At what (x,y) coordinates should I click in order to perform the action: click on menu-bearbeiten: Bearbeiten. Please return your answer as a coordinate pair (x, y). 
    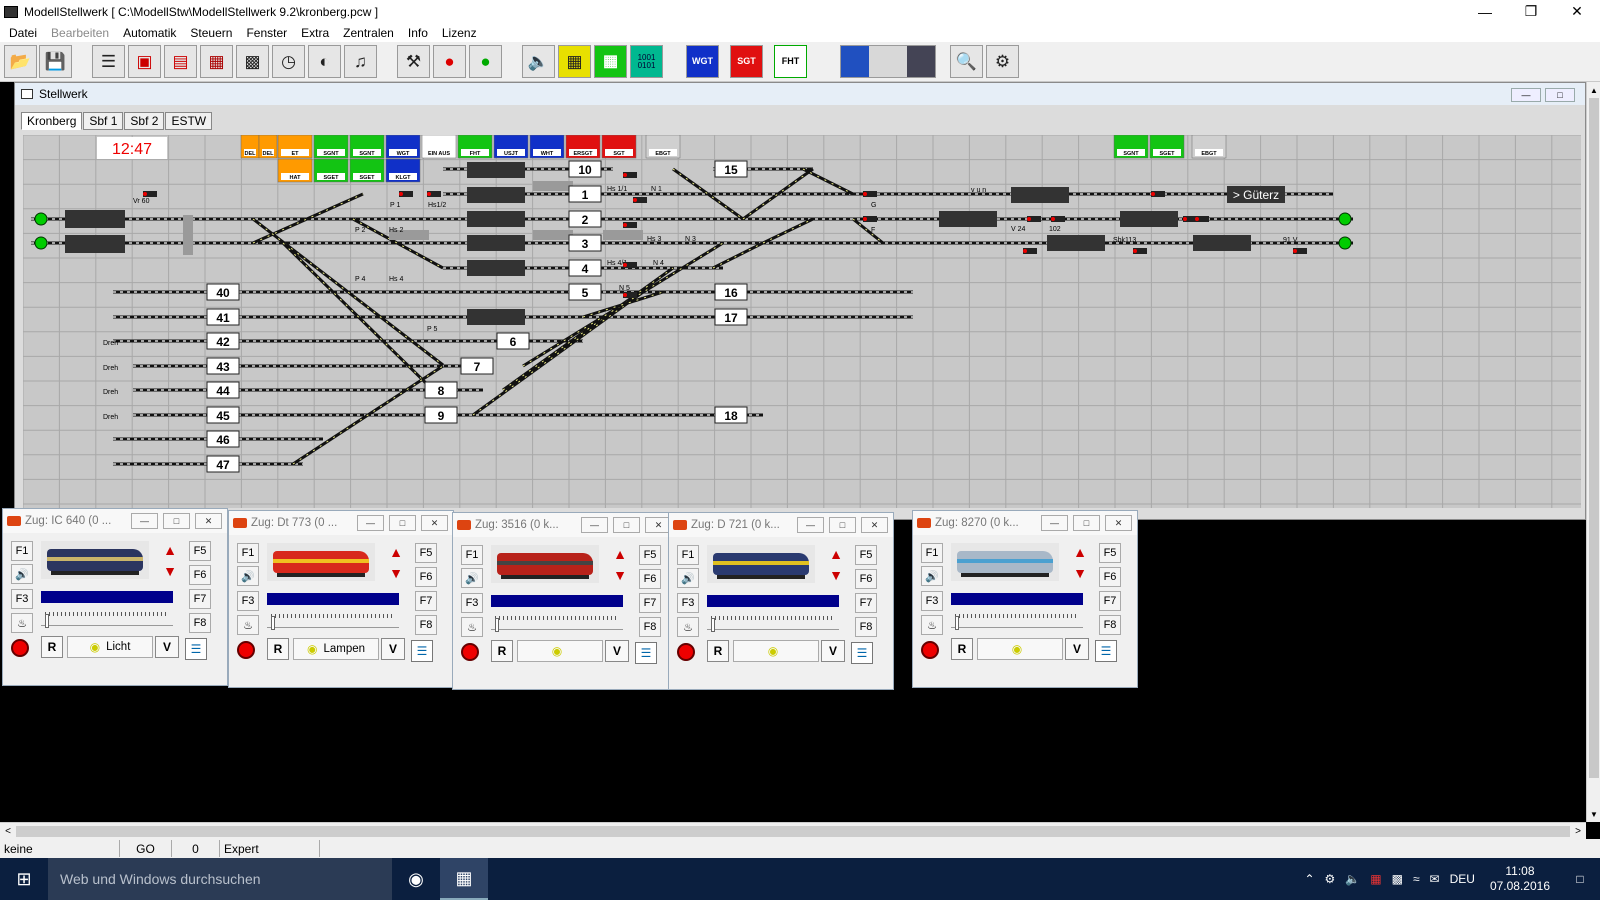
    Looking at the image, I should click on (80, 33).